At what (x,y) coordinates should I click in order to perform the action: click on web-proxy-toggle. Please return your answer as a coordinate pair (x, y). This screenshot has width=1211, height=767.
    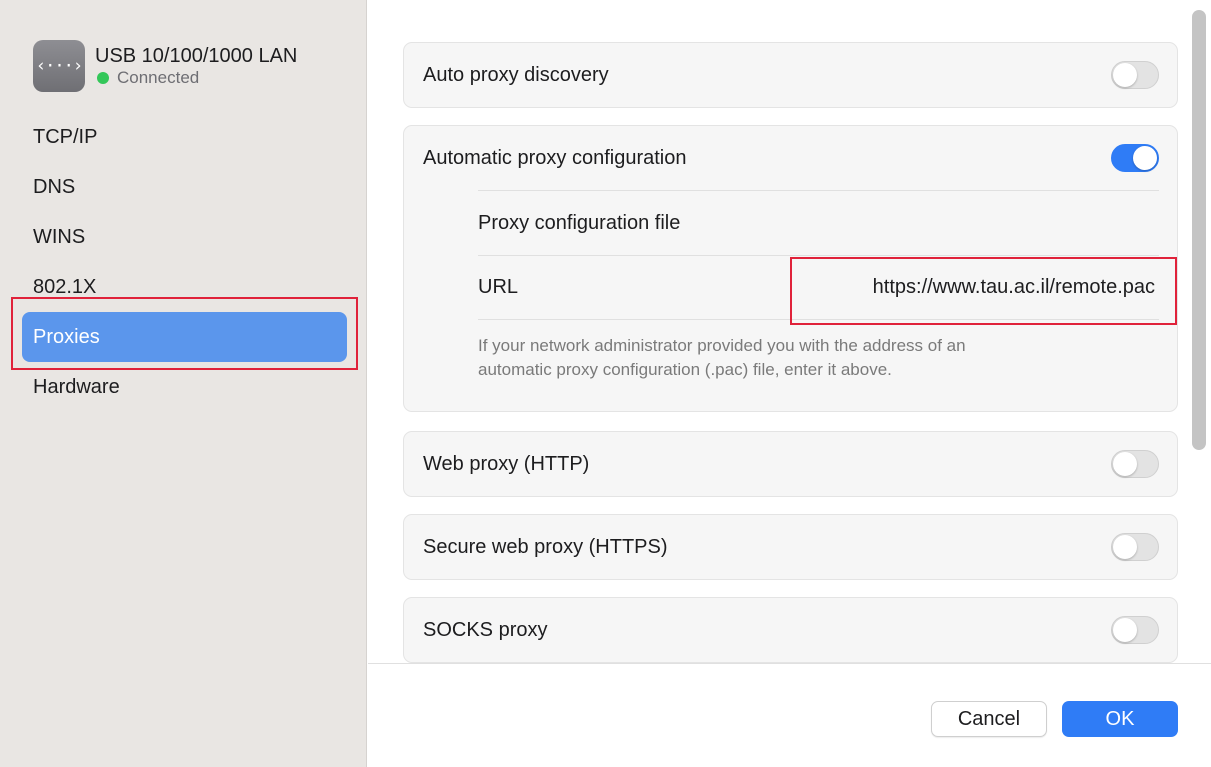
    Looking at the image, I should click on (1135, 464).